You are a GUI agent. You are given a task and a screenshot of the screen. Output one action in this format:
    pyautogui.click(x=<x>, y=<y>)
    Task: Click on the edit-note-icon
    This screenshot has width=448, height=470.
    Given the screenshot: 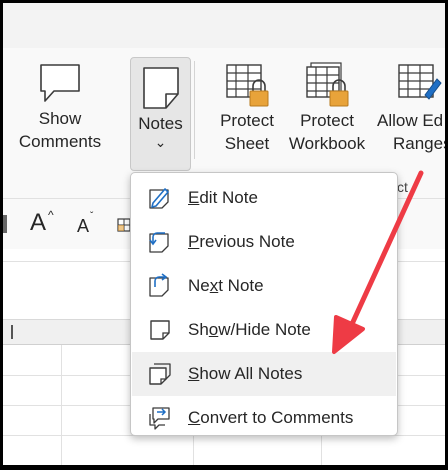 What is the action you would take?
    pyautogui.click(x=160, y=198)
    